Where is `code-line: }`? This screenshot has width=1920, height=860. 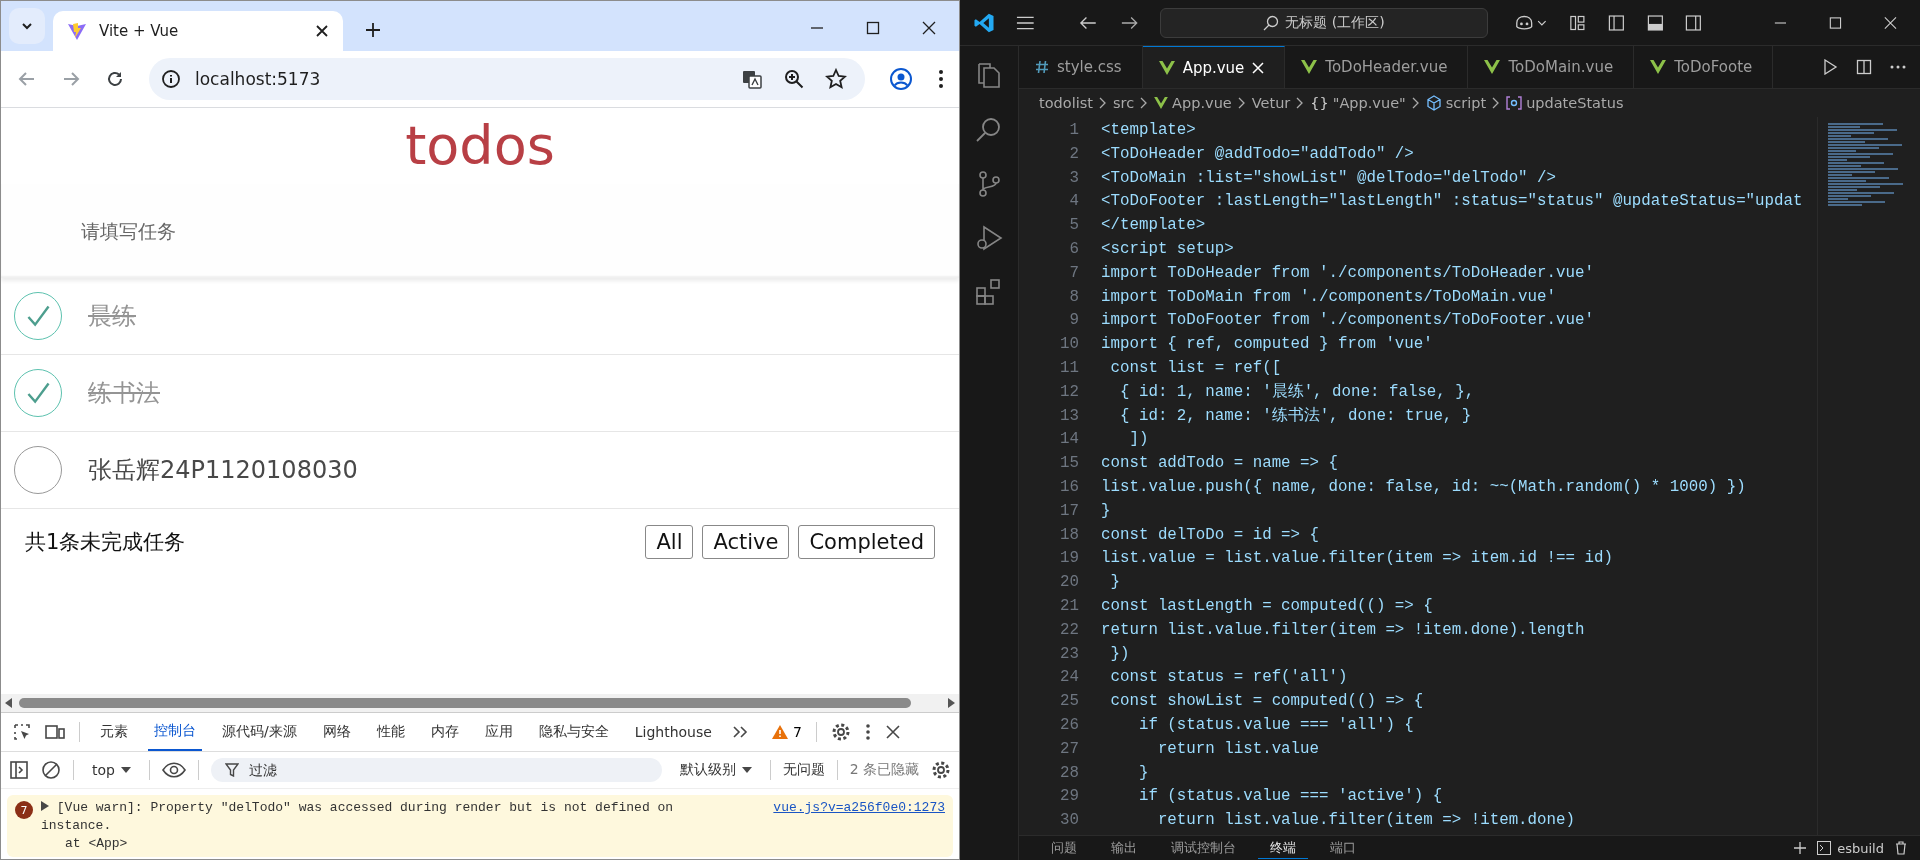
code-line: } is located at coordinates (1114, 583).